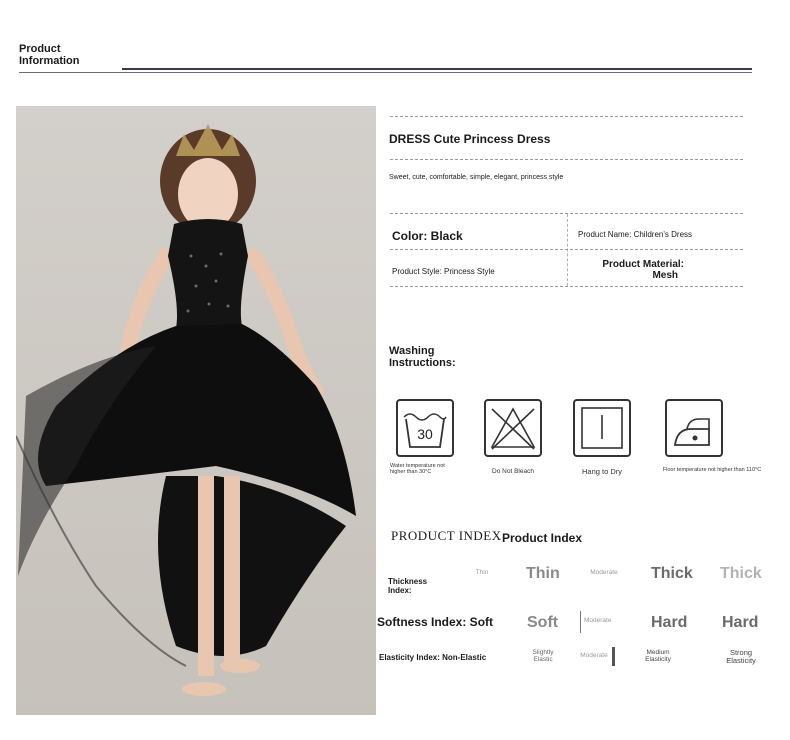 The width and height of the screenshot is (790, 740). Describe the element at coordinates (427, 236) in the screenshot. I see `product-color: Color: Black` at that location.